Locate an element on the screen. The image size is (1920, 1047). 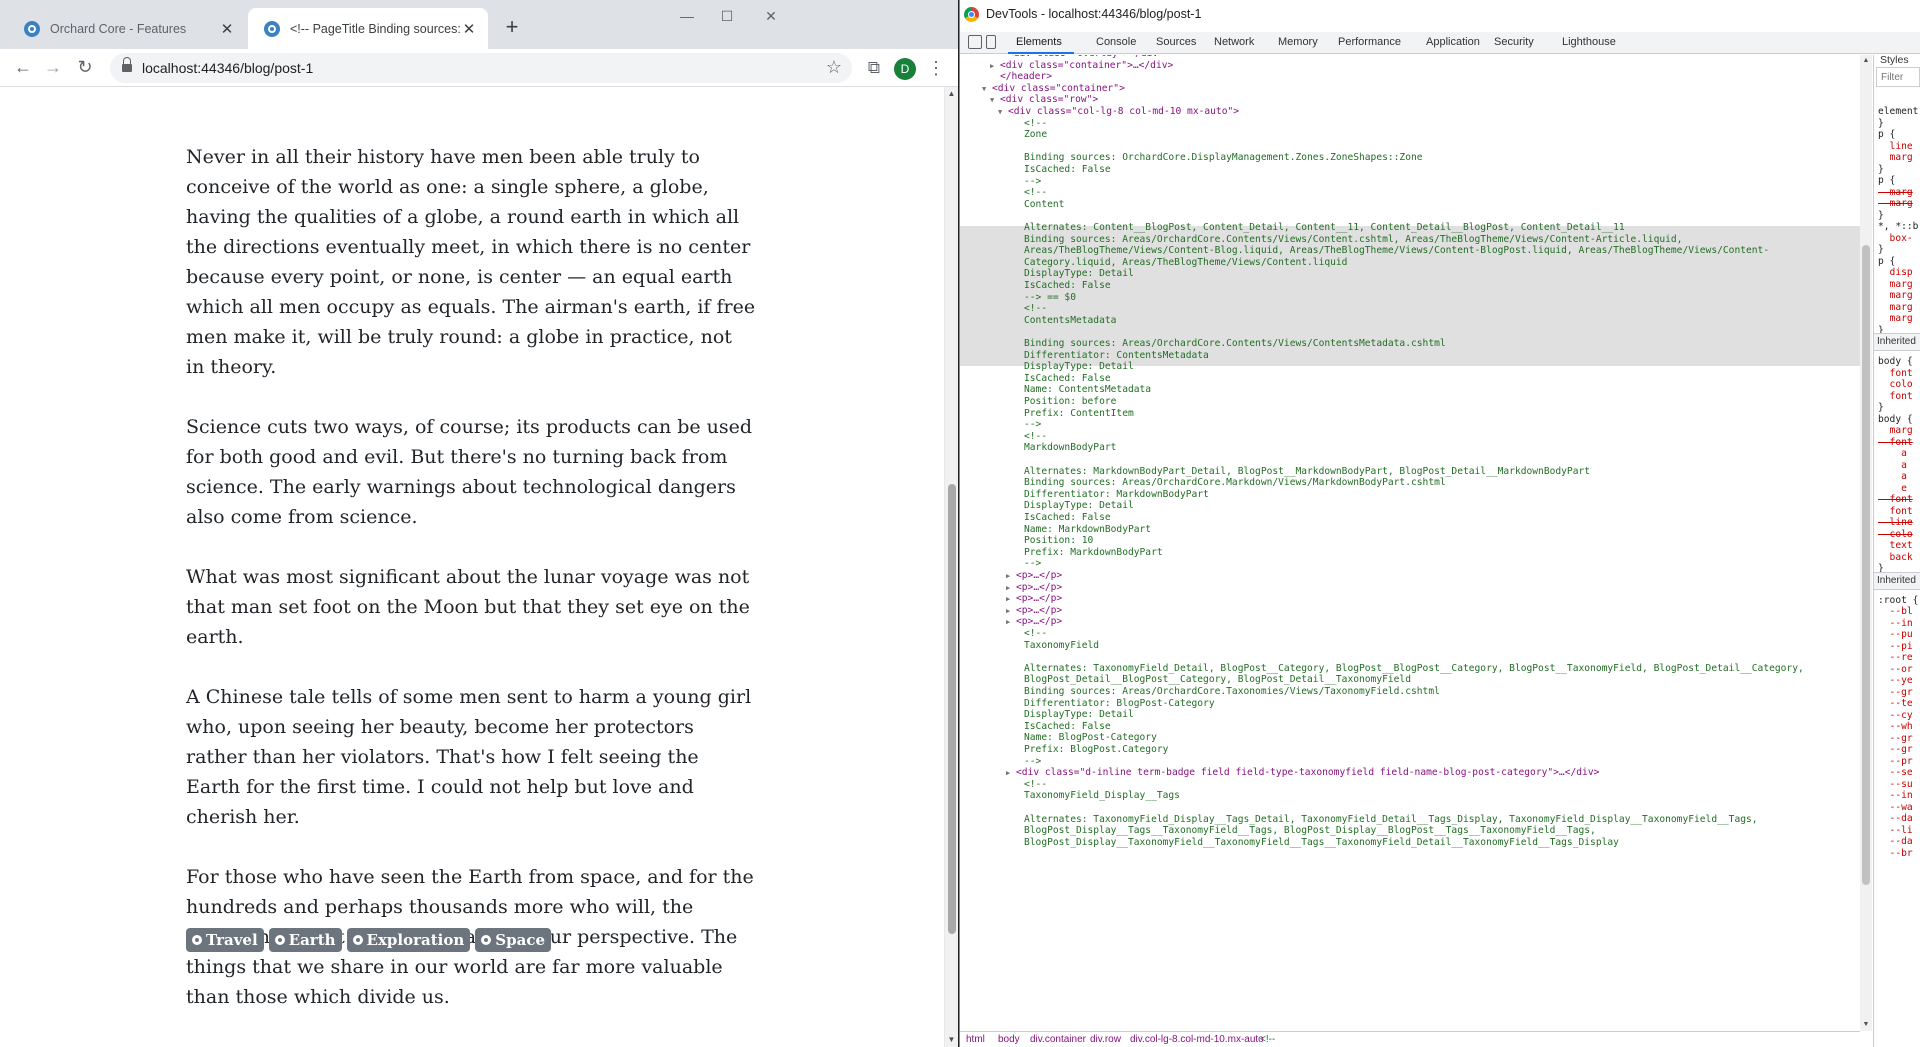
device-toolbar-icon is located at coordinates (991, 42).